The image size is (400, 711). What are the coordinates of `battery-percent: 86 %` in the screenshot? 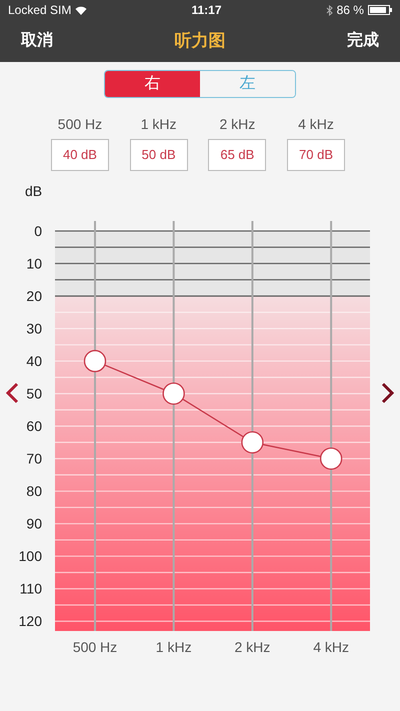 It's located at (350, 10).